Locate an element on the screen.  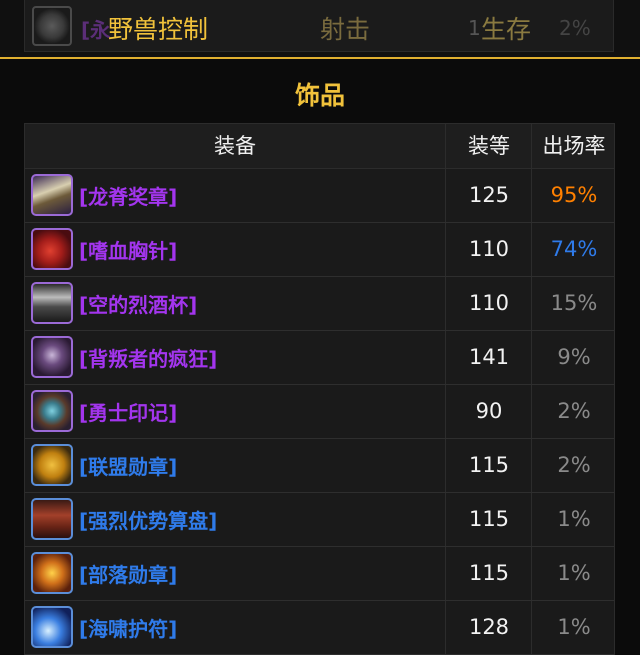
usage-rate: 15% is located at coordinates (573, 303).